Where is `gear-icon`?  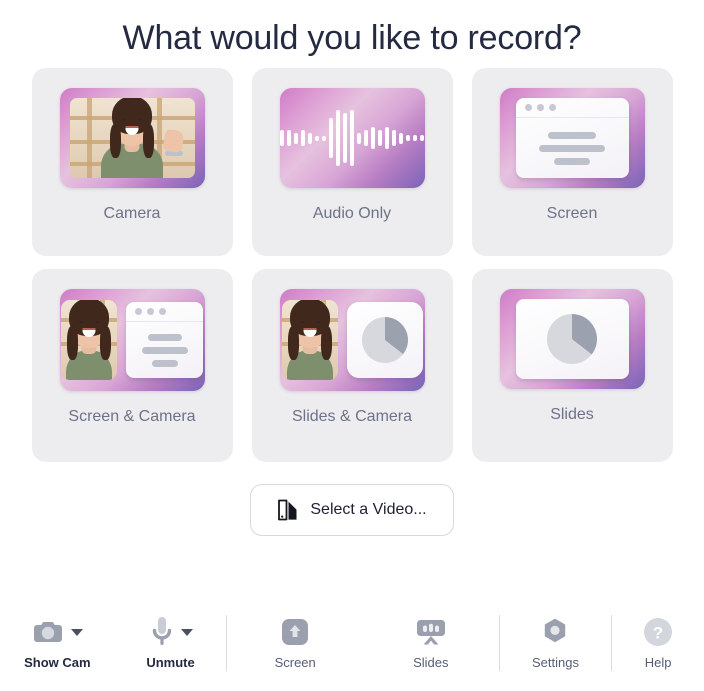 gear-icon is located at coordinates (555, 632).